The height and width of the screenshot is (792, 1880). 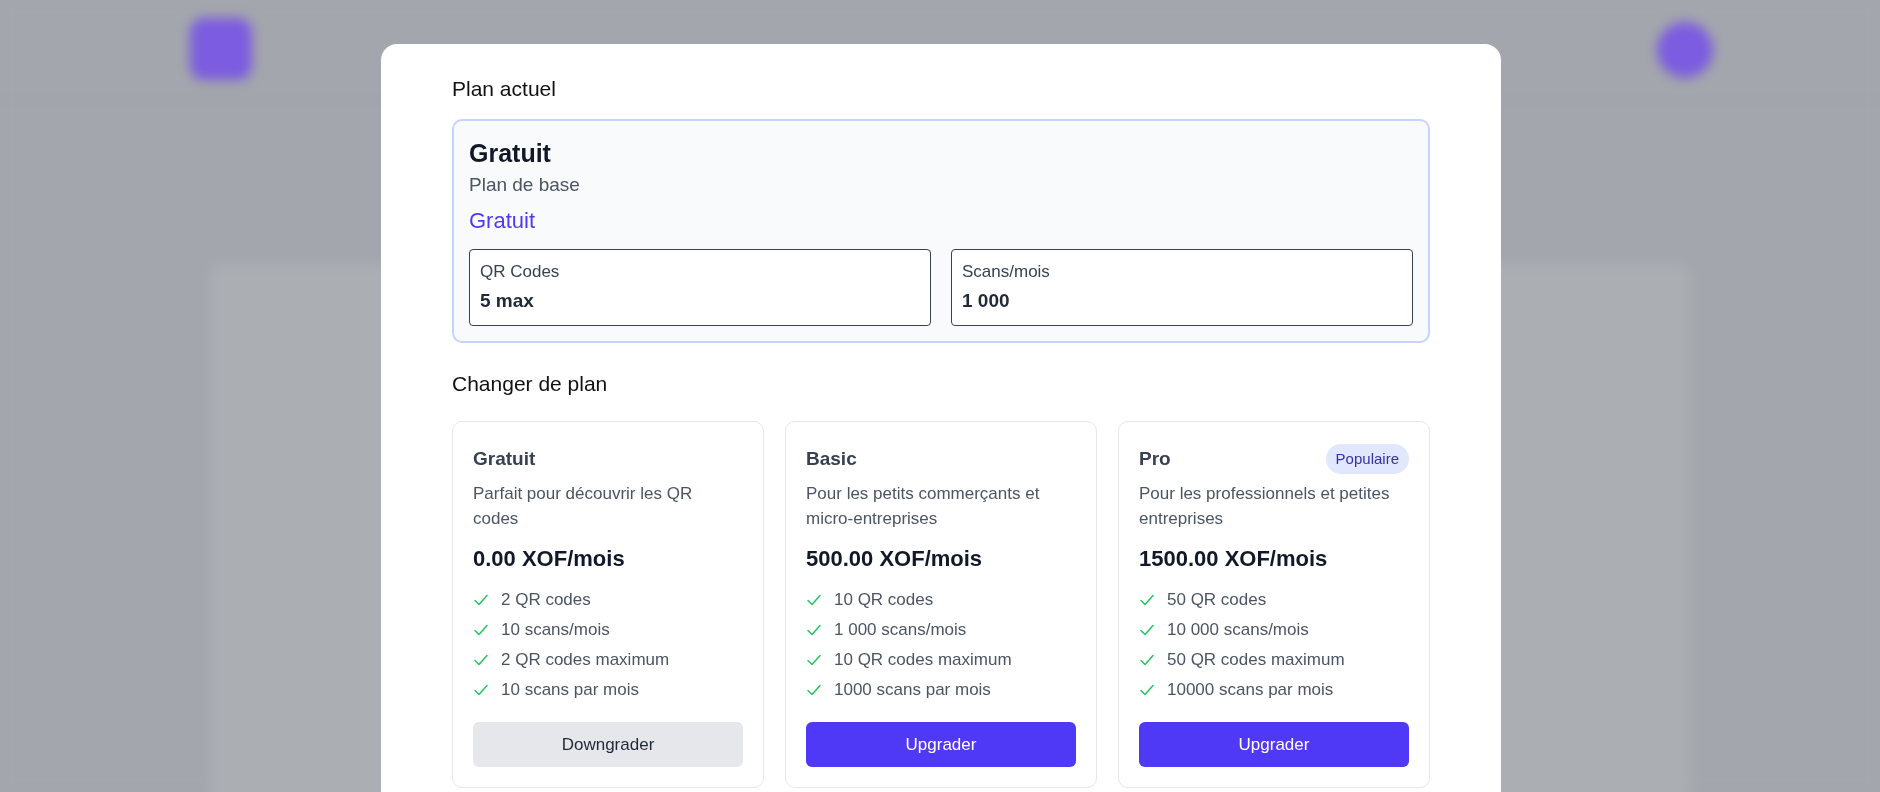 I want to click on plan-price: 0.00 XOF/mois, so click(x=549, y=559).